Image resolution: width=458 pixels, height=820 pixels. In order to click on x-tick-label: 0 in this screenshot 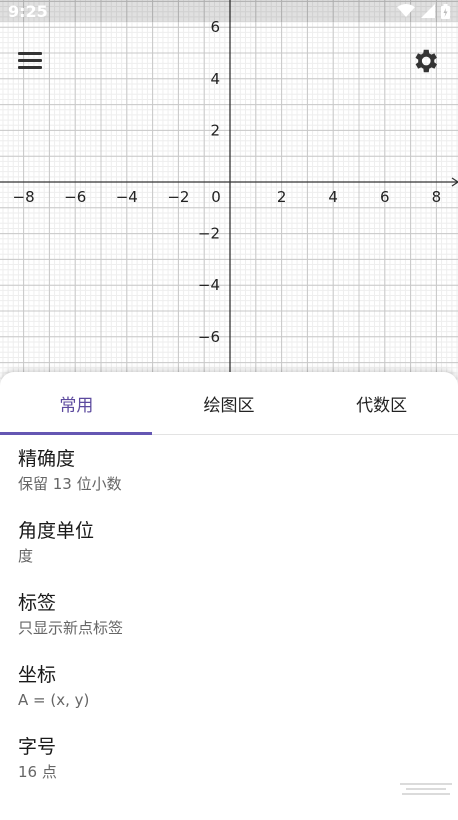, I will do `click(216, 197)`.